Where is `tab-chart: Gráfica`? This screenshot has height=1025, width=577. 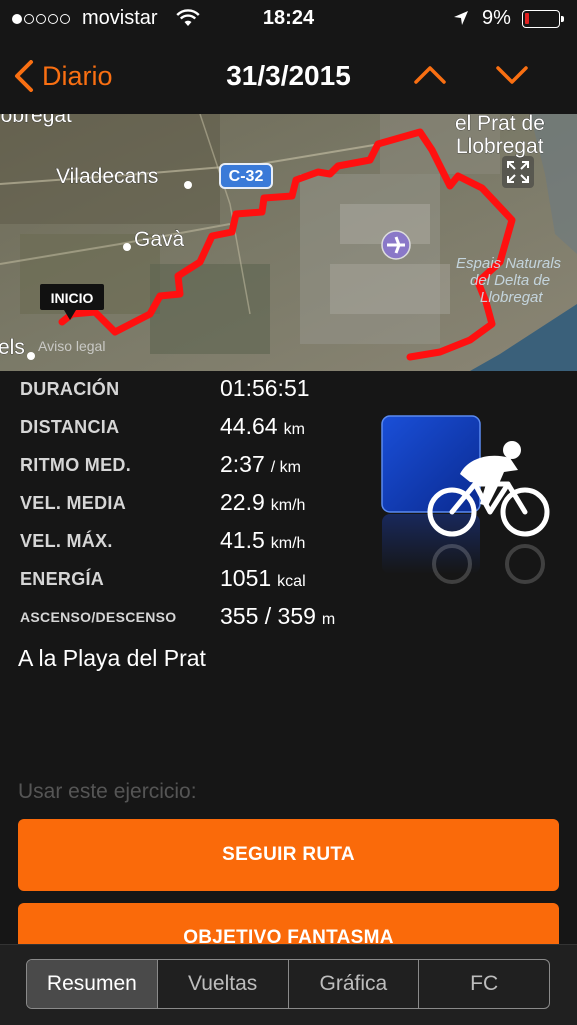
tab-chart: Gráfica is located at coordinates (354, 984).